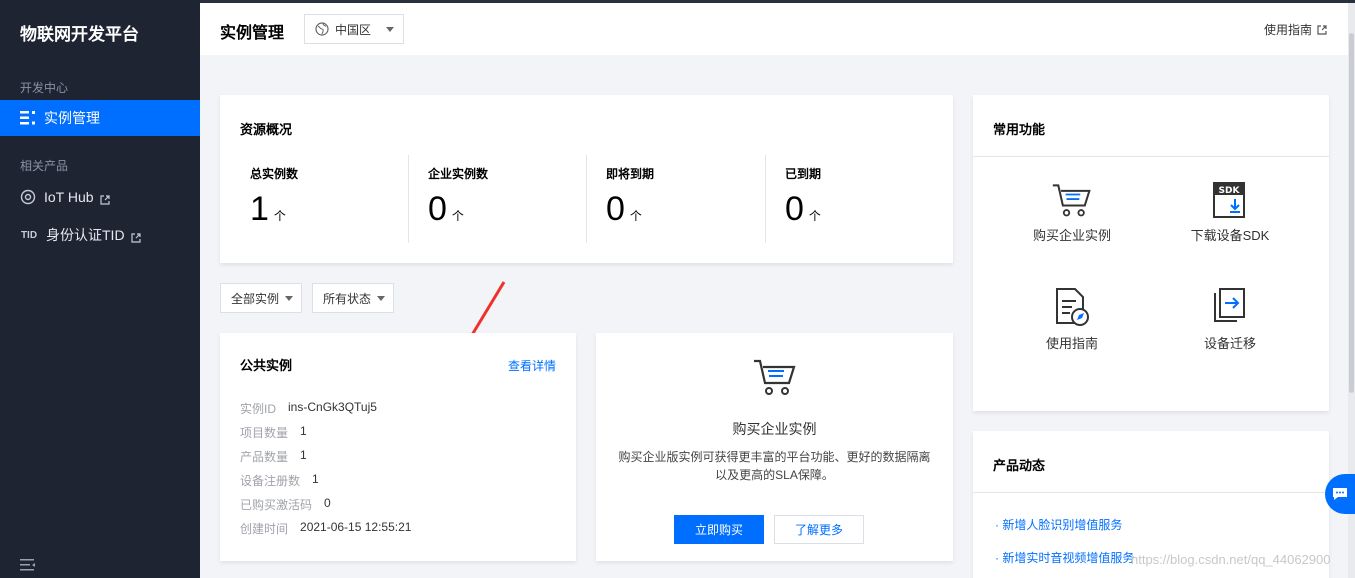  Describe the element at coordinates (347, 298) in the screenshot. I see `filter-value: 所有状态` at that location.